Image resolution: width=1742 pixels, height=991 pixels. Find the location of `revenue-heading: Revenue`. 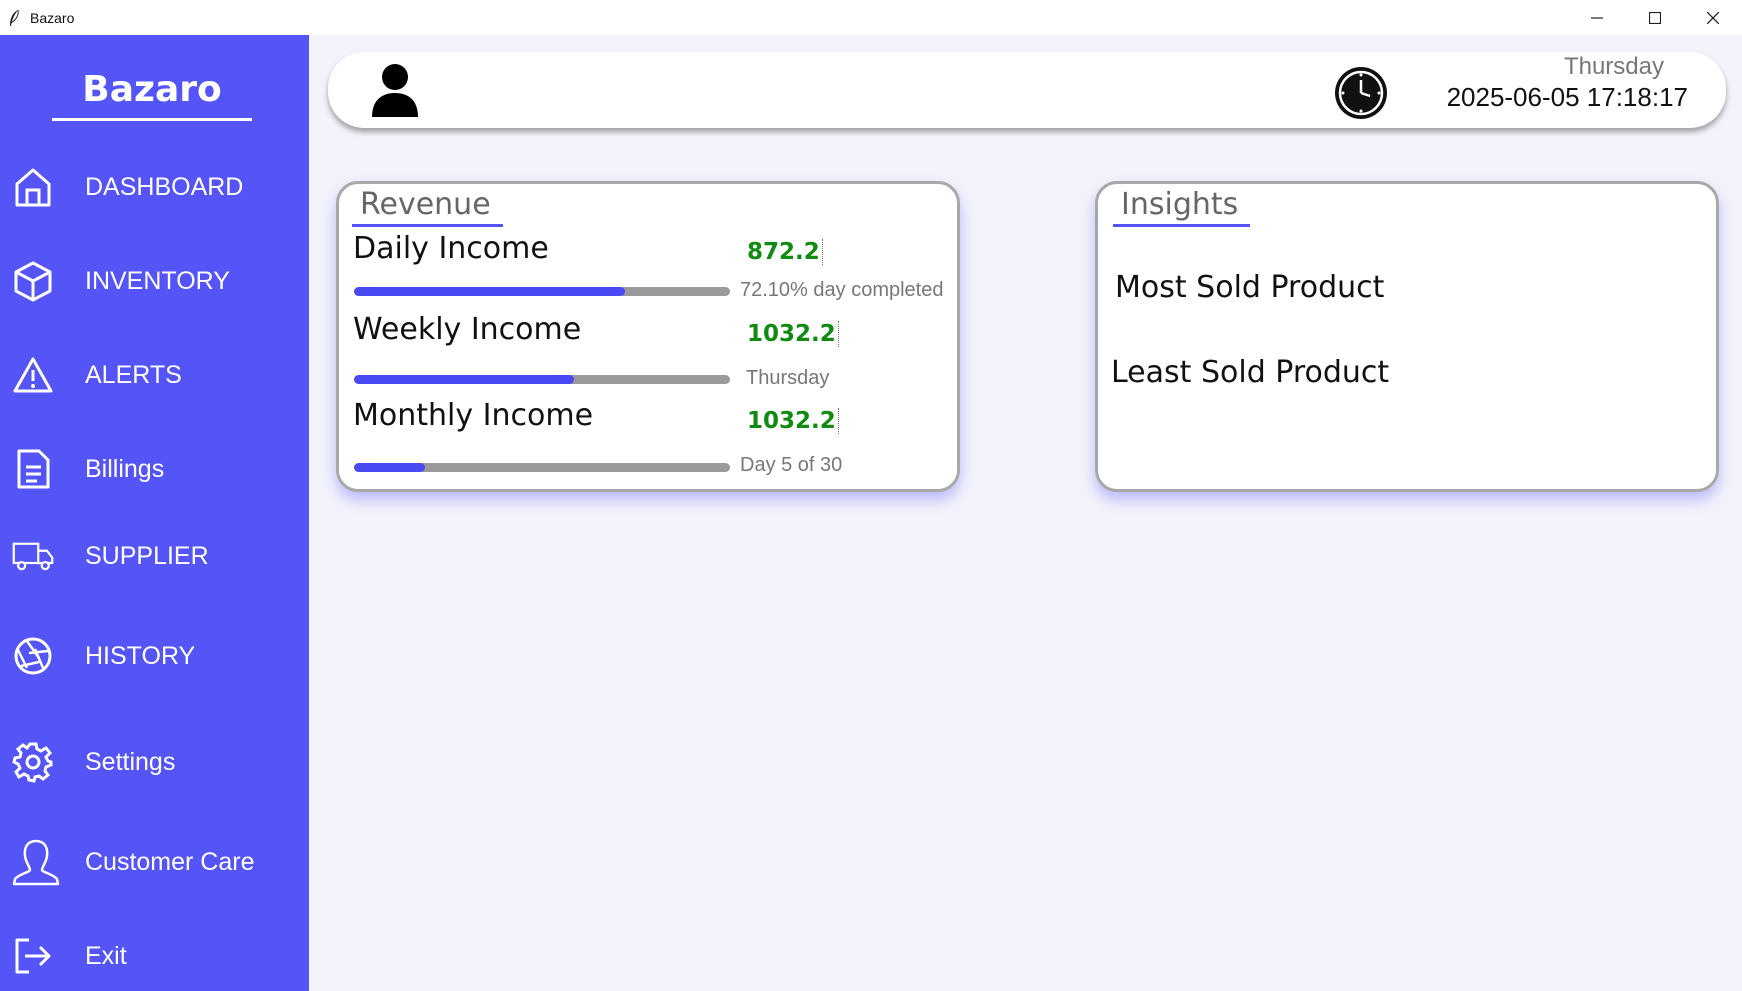

revenue-heading: Revenue is located at coordinates (427, 206).